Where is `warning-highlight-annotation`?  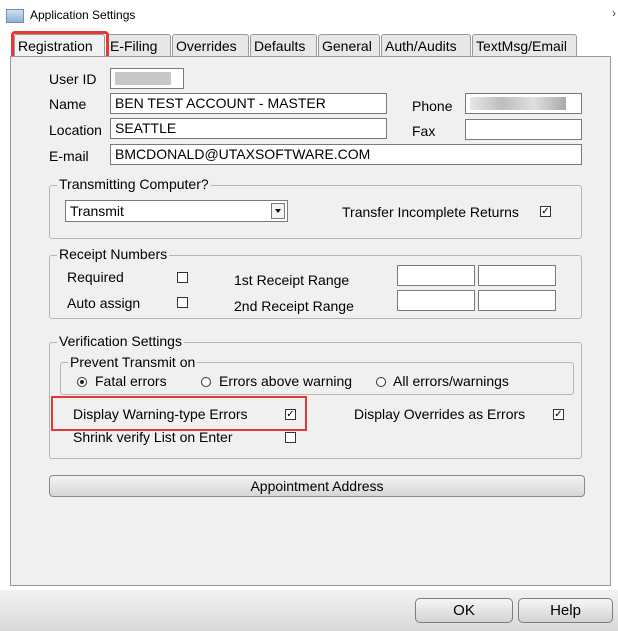
warning-highlight-annotation is located at coordinates (179, 413).